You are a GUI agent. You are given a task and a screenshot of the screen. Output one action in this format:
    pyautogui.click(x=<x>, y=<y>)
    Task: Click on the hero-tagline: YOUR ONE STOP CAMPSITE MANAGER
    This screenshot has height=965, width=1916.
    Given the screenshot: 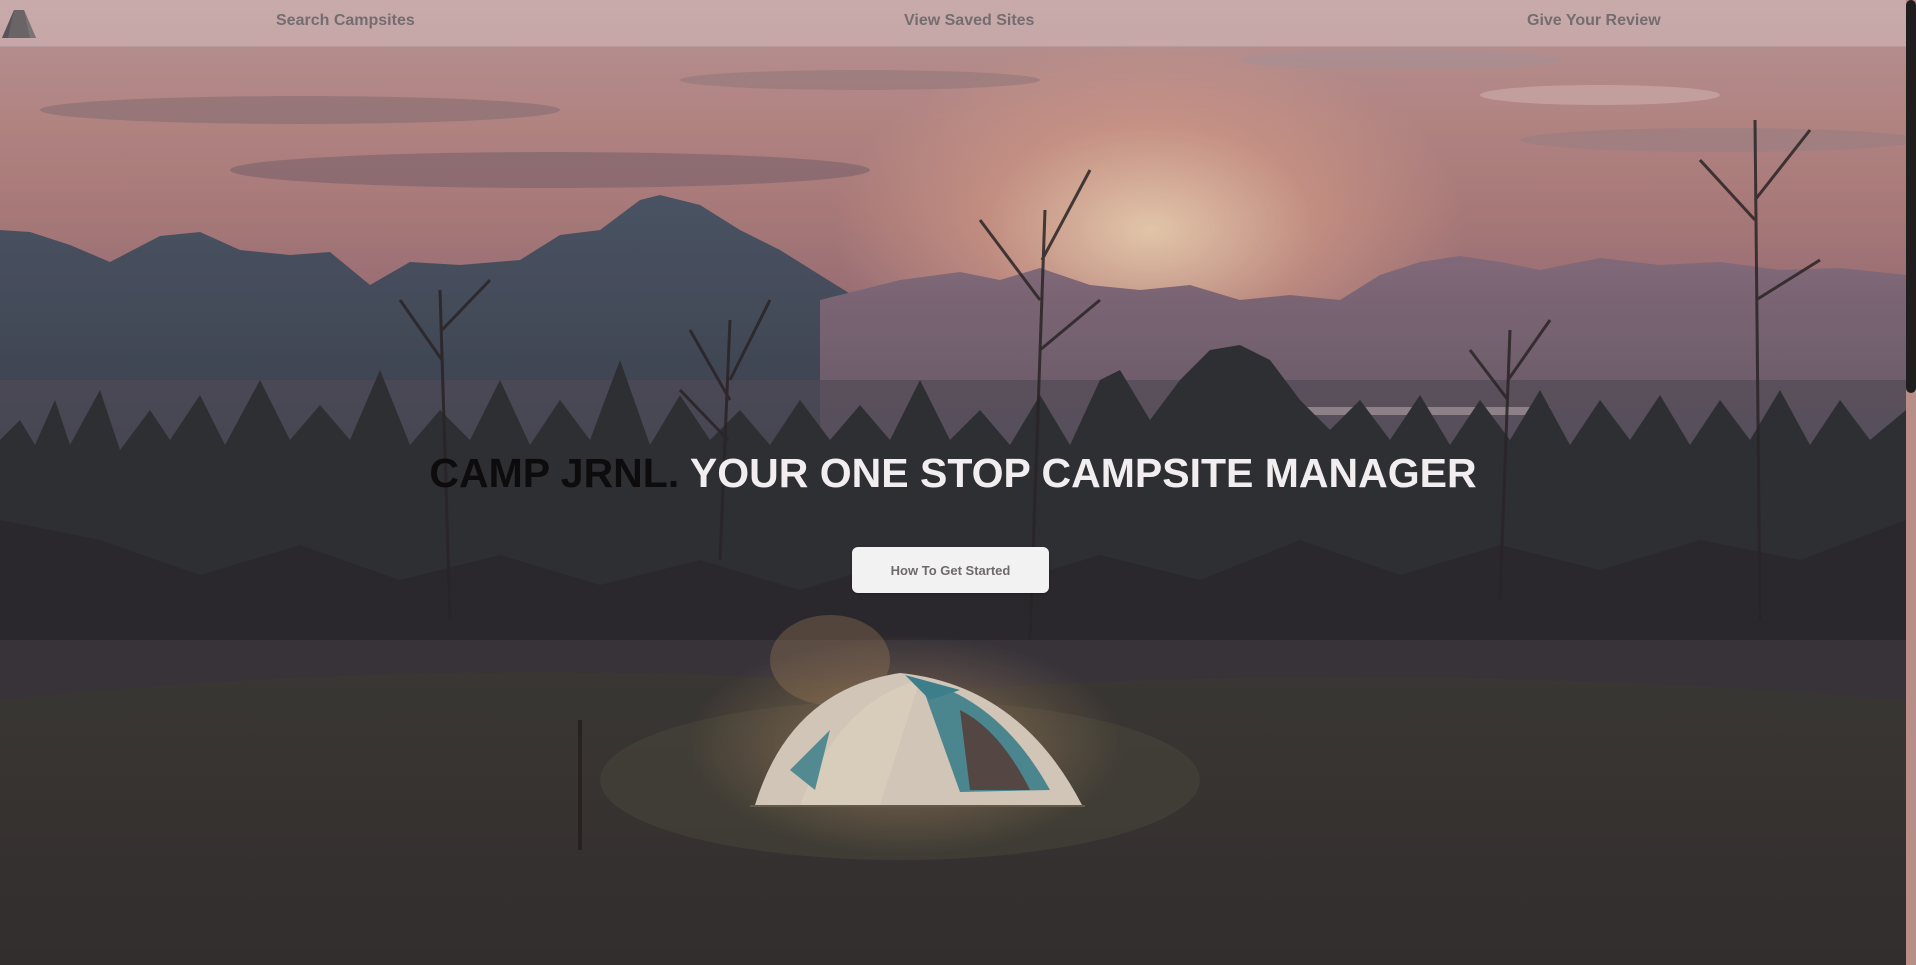 What is the action you would take?
    pyautogui.click(x=1083, y=473)
    